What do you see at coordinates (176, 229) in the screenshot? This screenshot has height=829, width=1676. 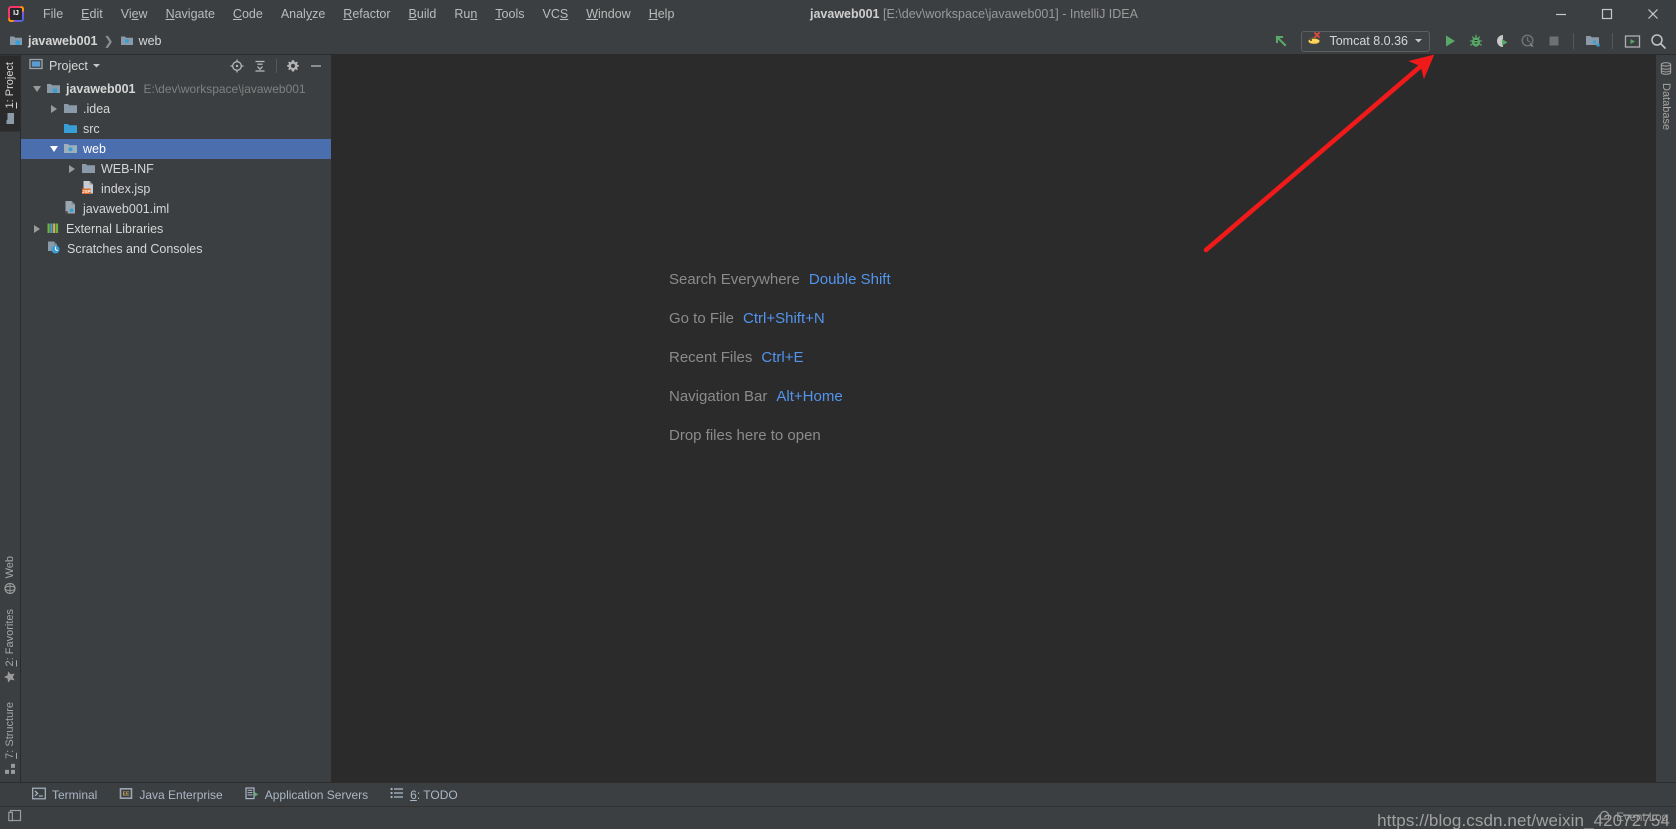 I see `tree-row-external-libraries: External Libraries` at bounding box center [176, 229].